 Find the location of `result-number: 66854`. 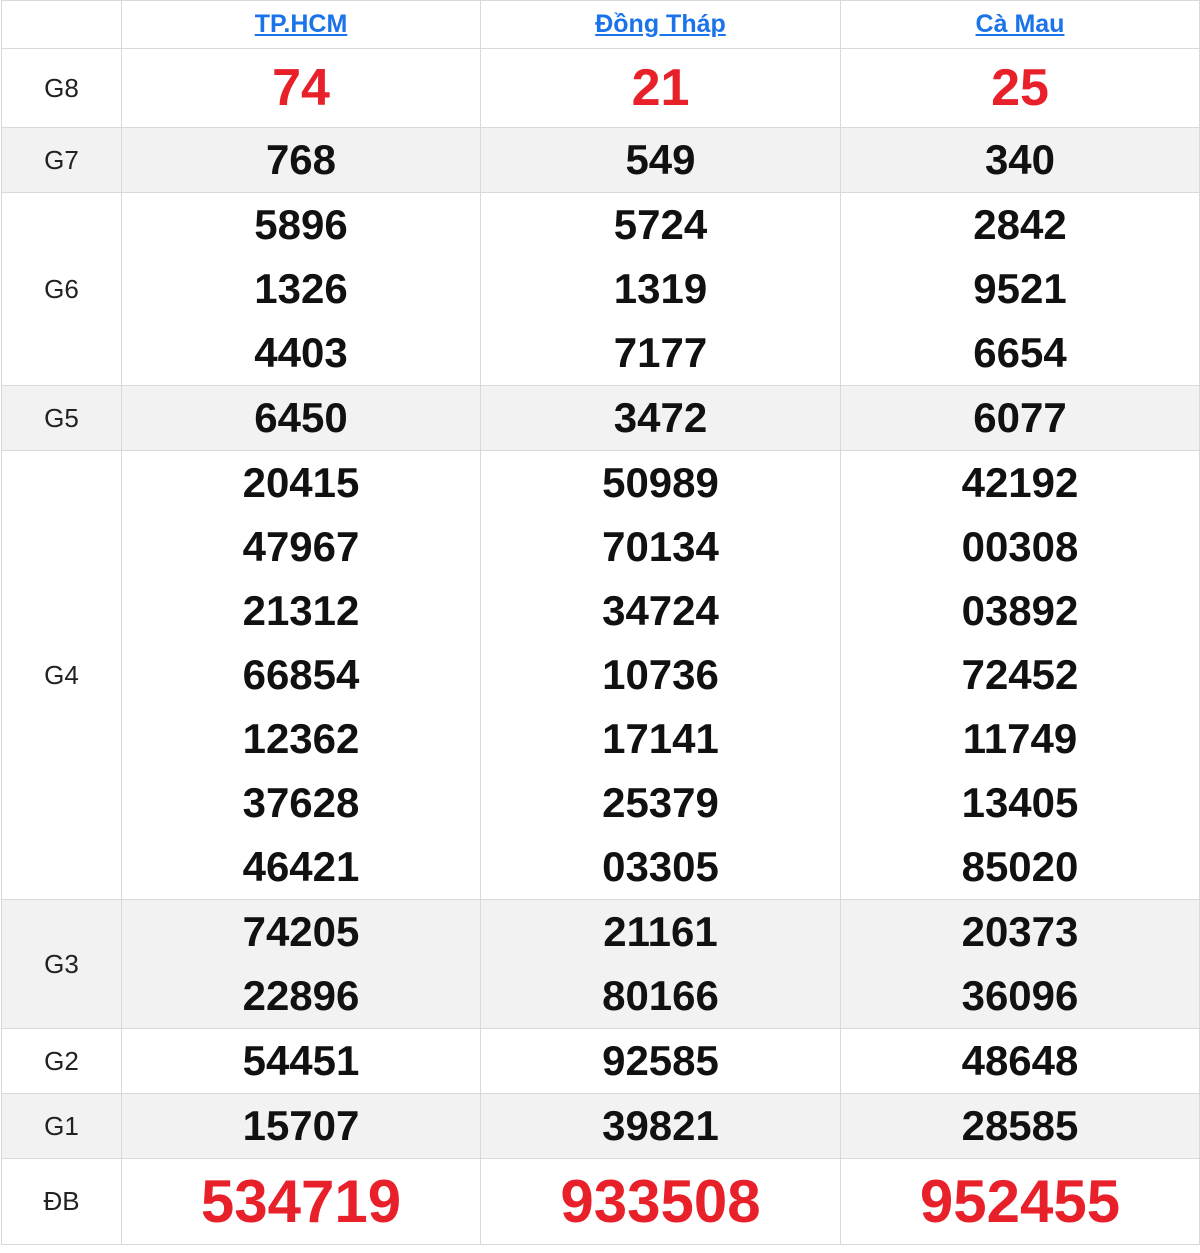

result-number: 66854 is located at coordinates (301, 674).